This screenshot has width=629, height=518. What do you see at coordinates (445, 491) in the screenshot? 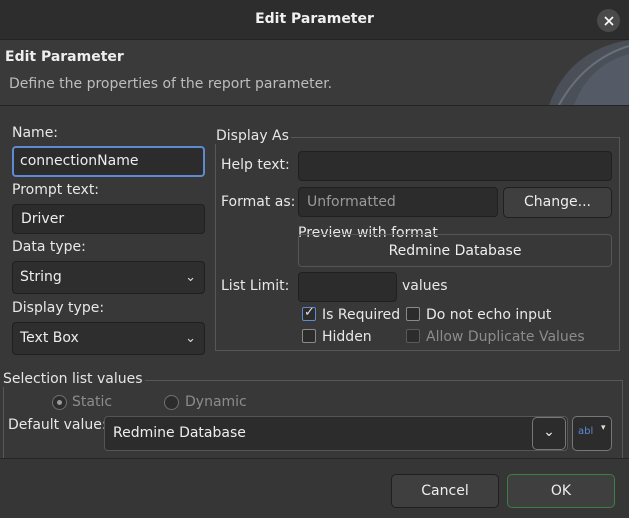
I see `cancel-button: Cancel` at bounding box center [445, 491].